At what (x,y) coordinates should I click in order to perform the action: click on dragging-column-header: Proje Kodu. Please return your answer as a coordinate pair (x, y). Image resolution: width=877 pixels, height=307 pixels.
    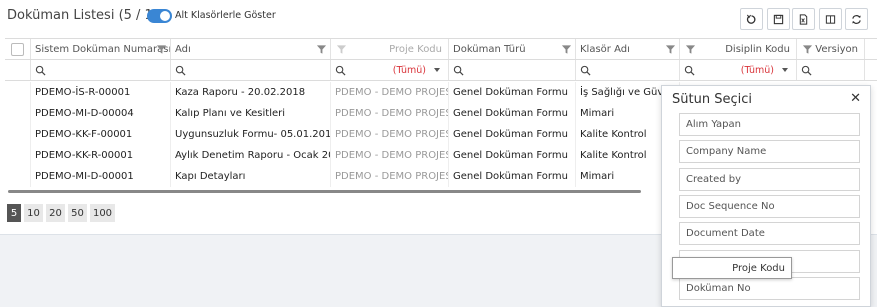
    Looking at the image, I should click on (732, 268).